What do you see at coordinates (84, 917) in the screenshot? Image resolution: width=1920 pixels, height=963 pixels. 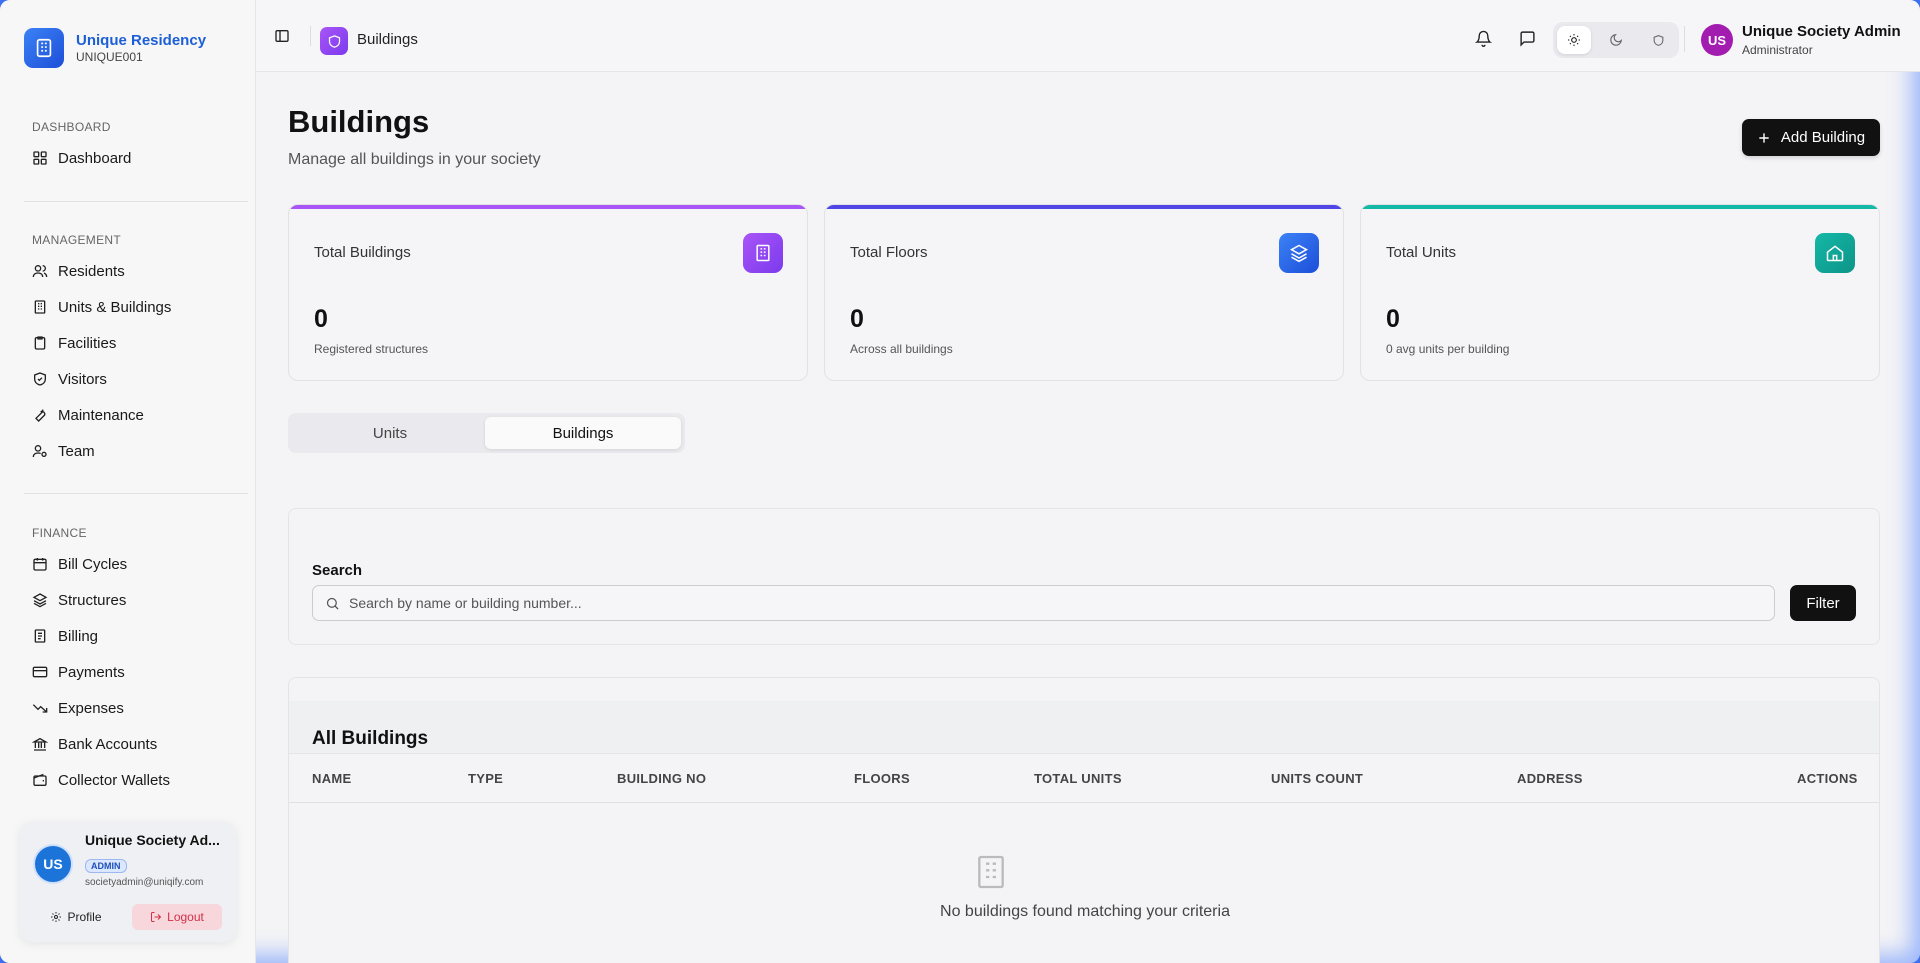 I see `profile-label: Profile` at bounding box center [84, 917].